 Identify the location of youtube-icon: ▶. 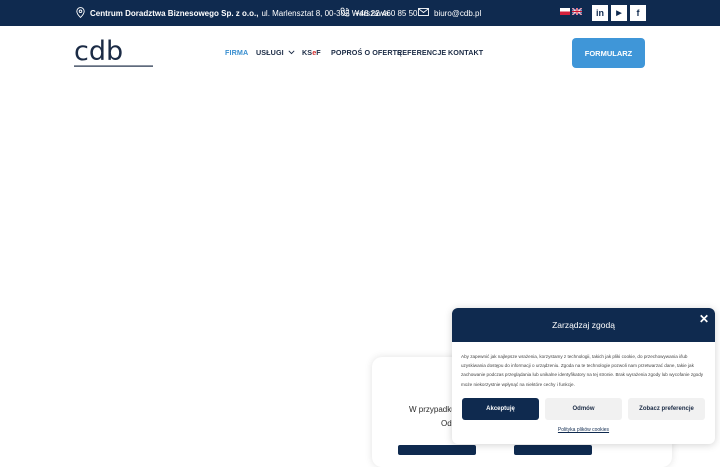
(619, 13).